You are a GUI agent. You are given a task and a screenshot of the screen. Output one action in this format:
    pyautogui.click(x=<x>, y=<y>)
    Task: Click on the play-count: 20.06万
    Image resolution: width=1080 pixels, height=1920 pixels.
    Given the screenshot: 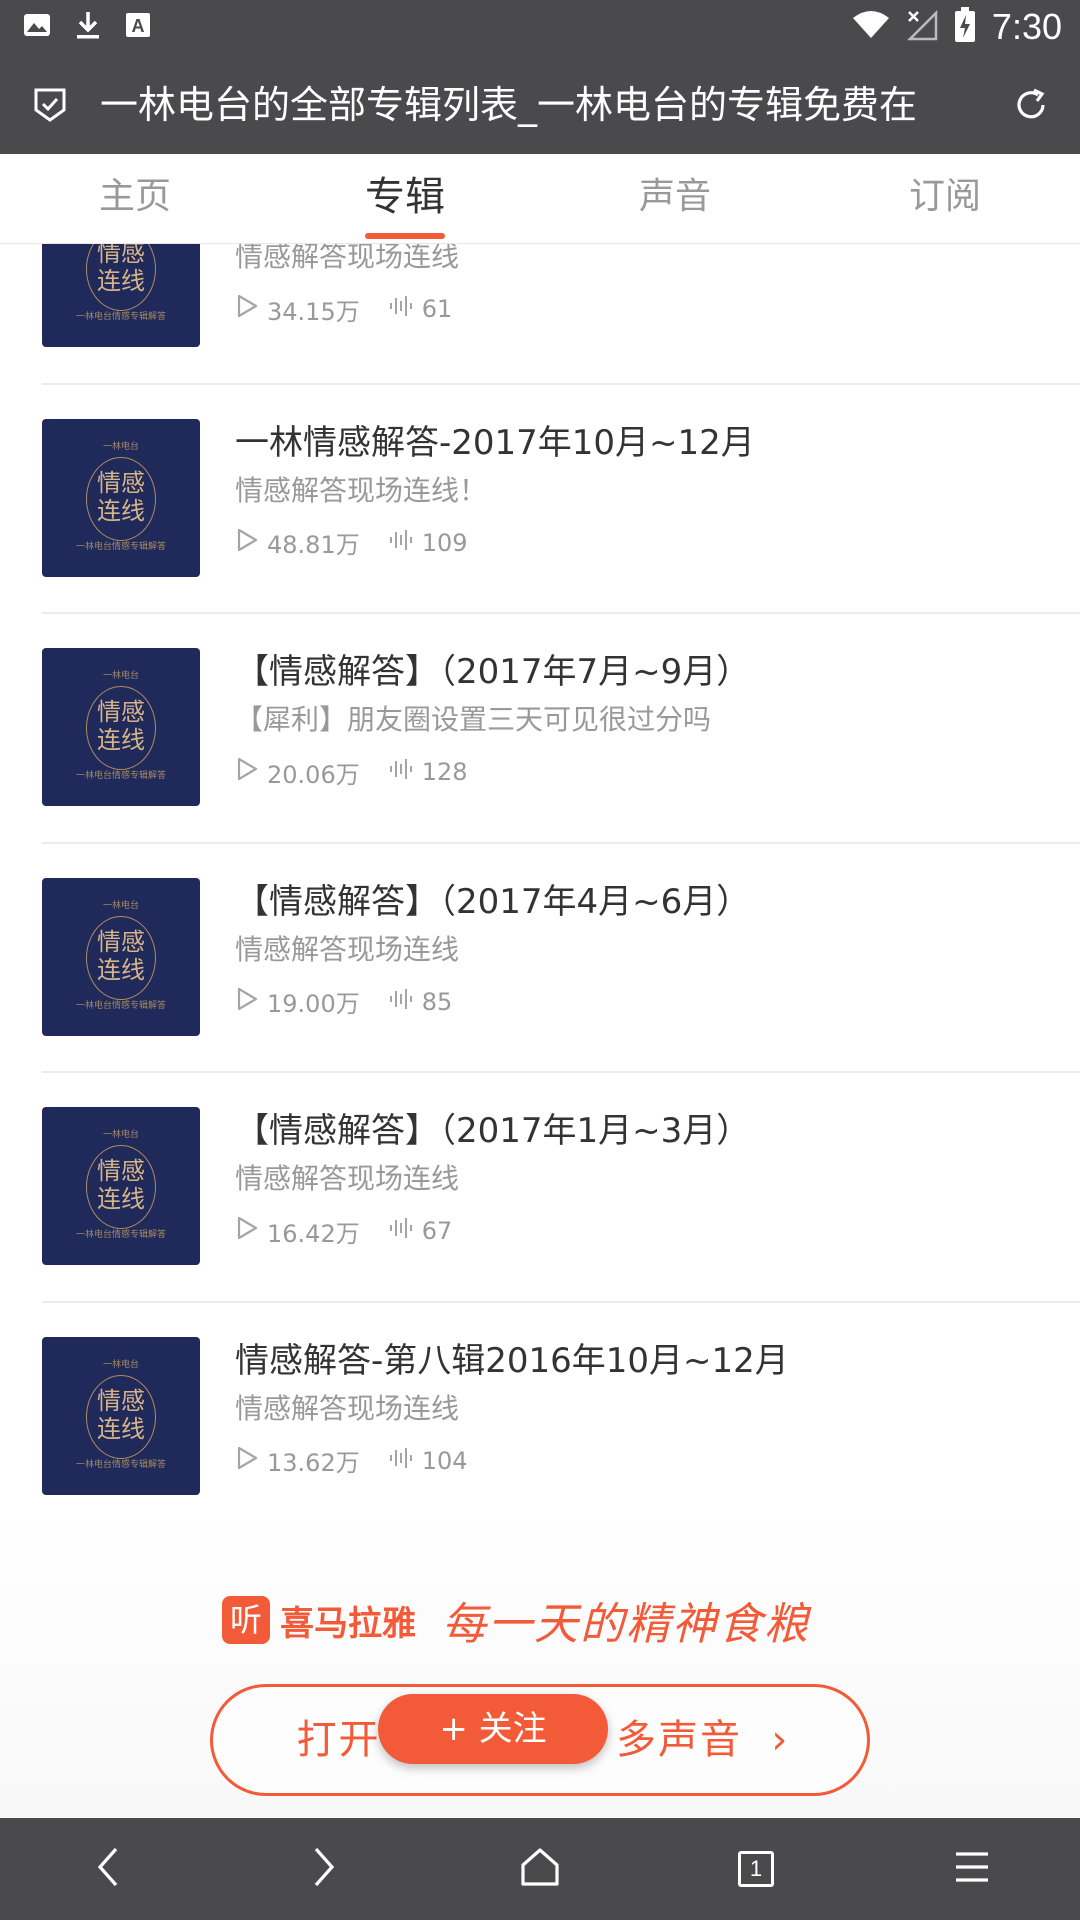 What is the action you would take?
    pyautogui.click(x=313, y=774)
    